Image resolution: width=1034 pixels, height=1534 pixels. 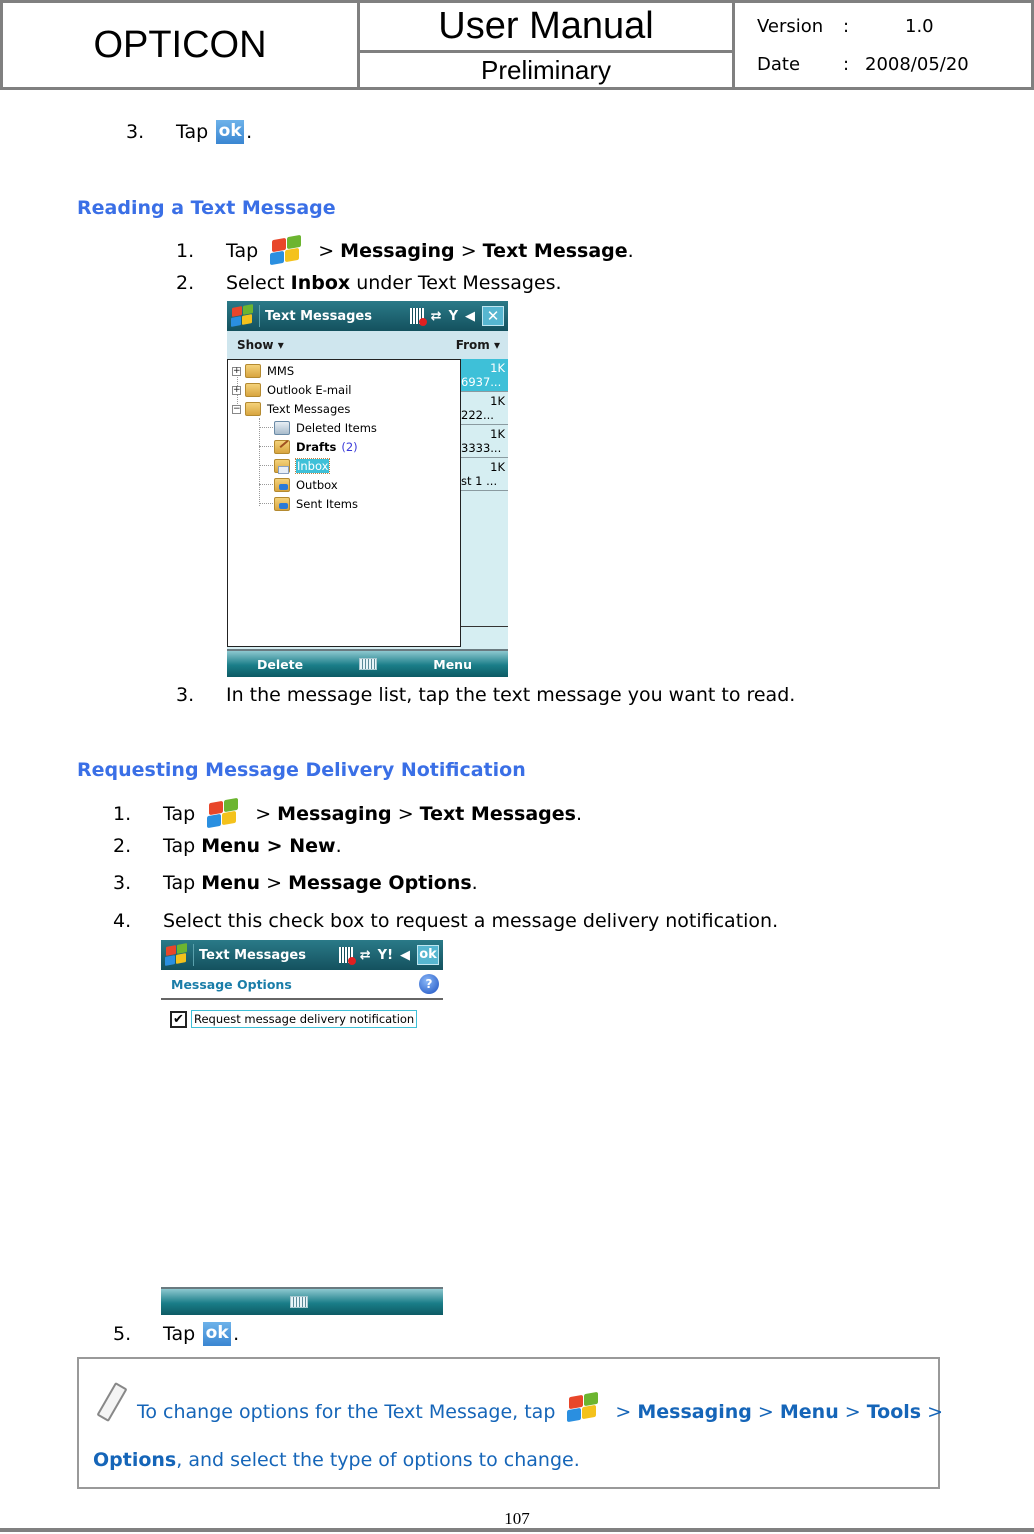 What do you see at coordinates (301, 770) in the screenshot?
I see `section-heading-delivery: Requesting Message Delivery Notification` at bounding box center [301, 770].